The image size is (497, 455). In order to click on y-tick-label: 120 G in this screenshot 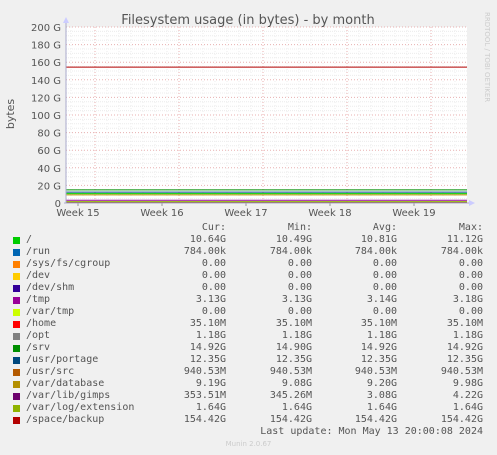, I will do `click(46, 98)`.